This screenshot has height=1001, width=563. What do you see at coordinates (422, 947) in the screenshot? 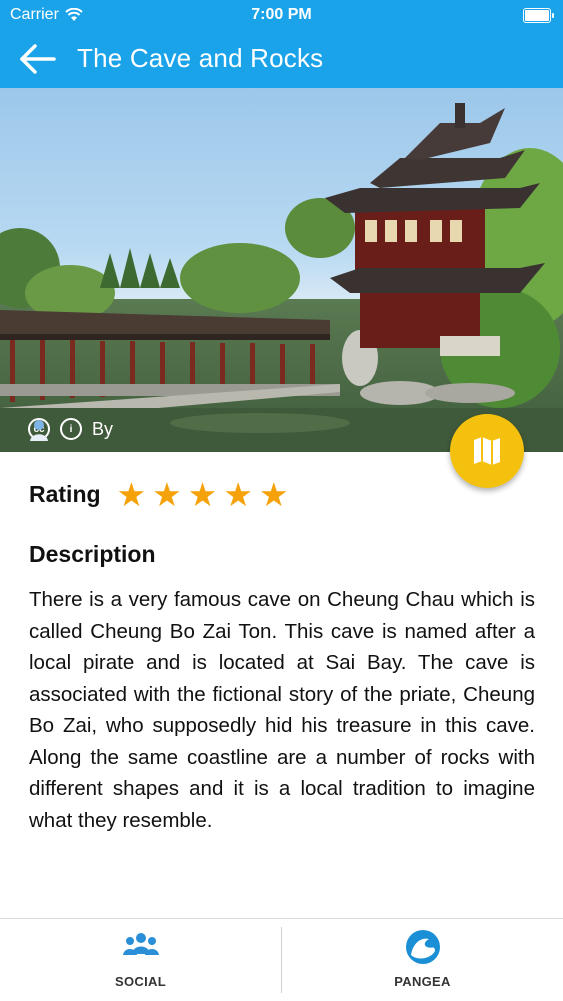
I see `wave-icon` at bounding box center [422, 947].